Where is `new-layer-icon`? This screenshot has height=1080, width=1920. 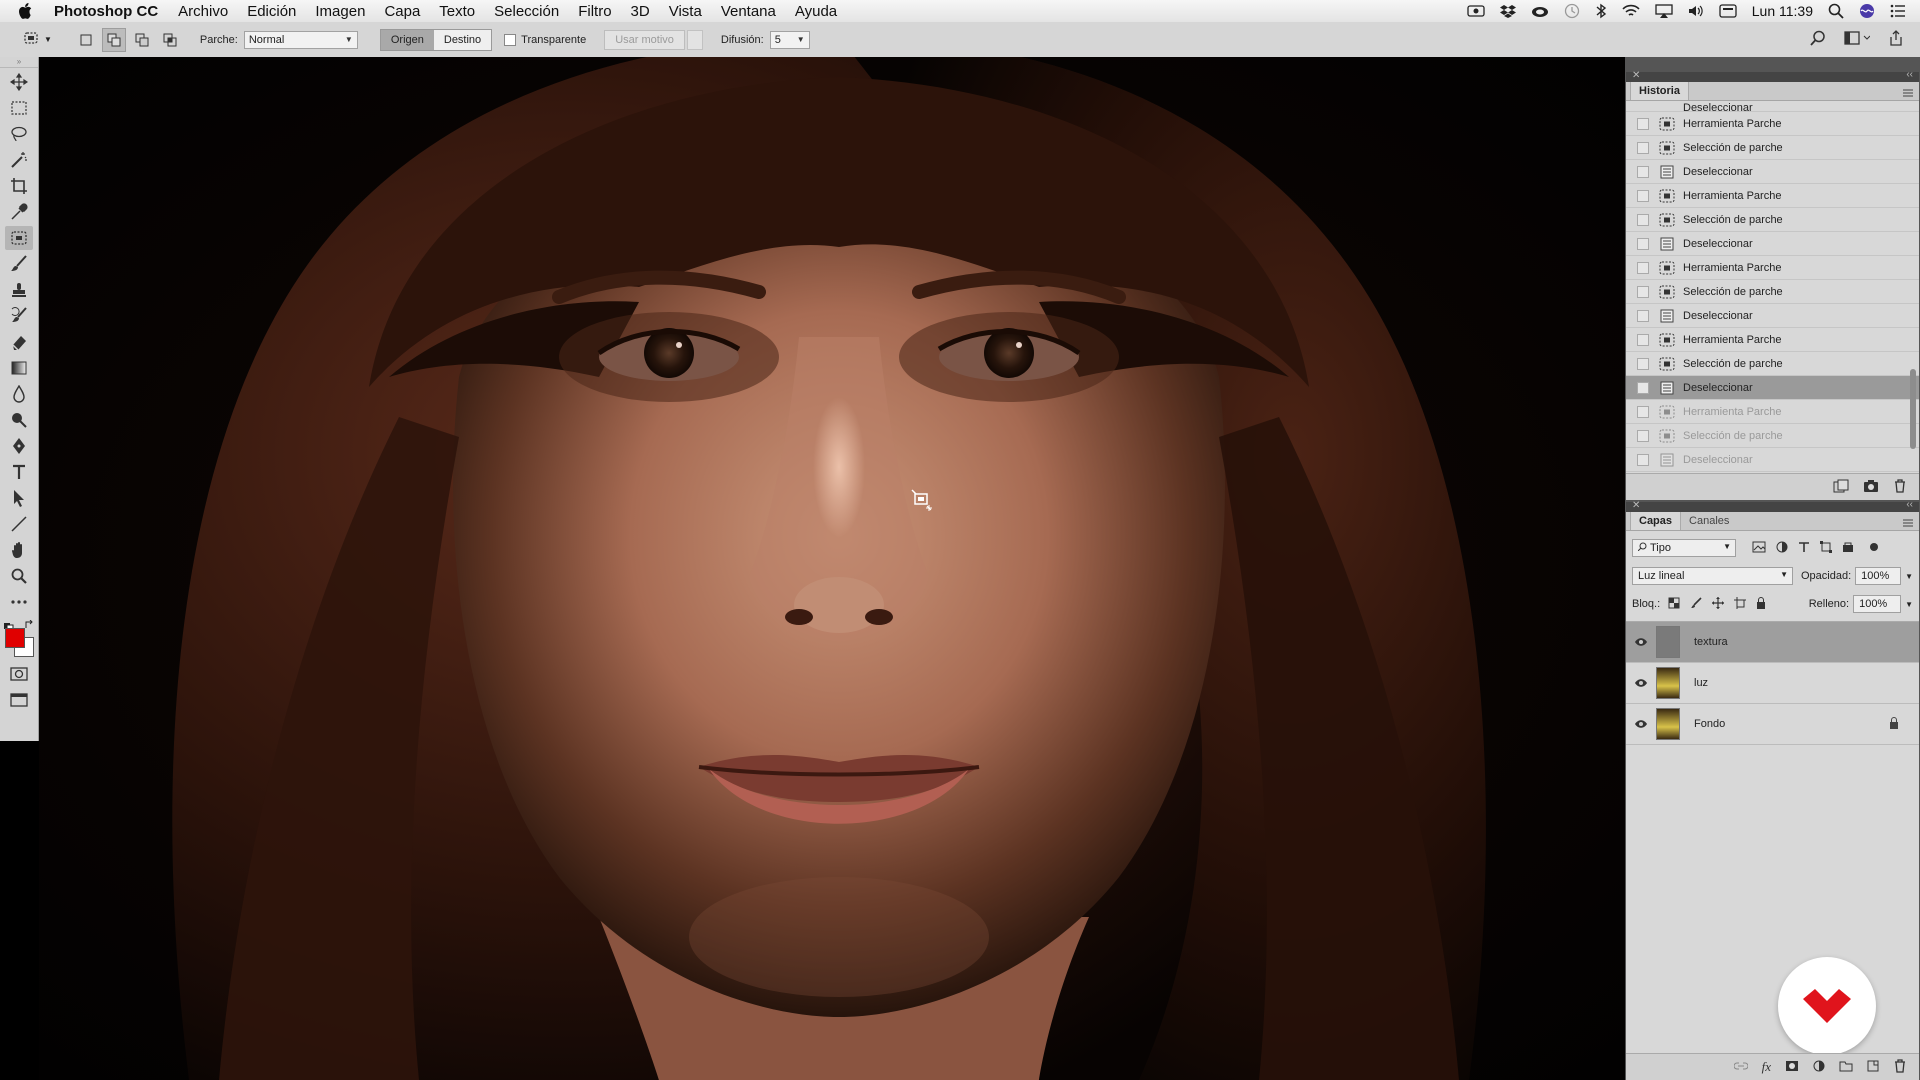 new-layer-icon is located at coordinates (1873, 1067).